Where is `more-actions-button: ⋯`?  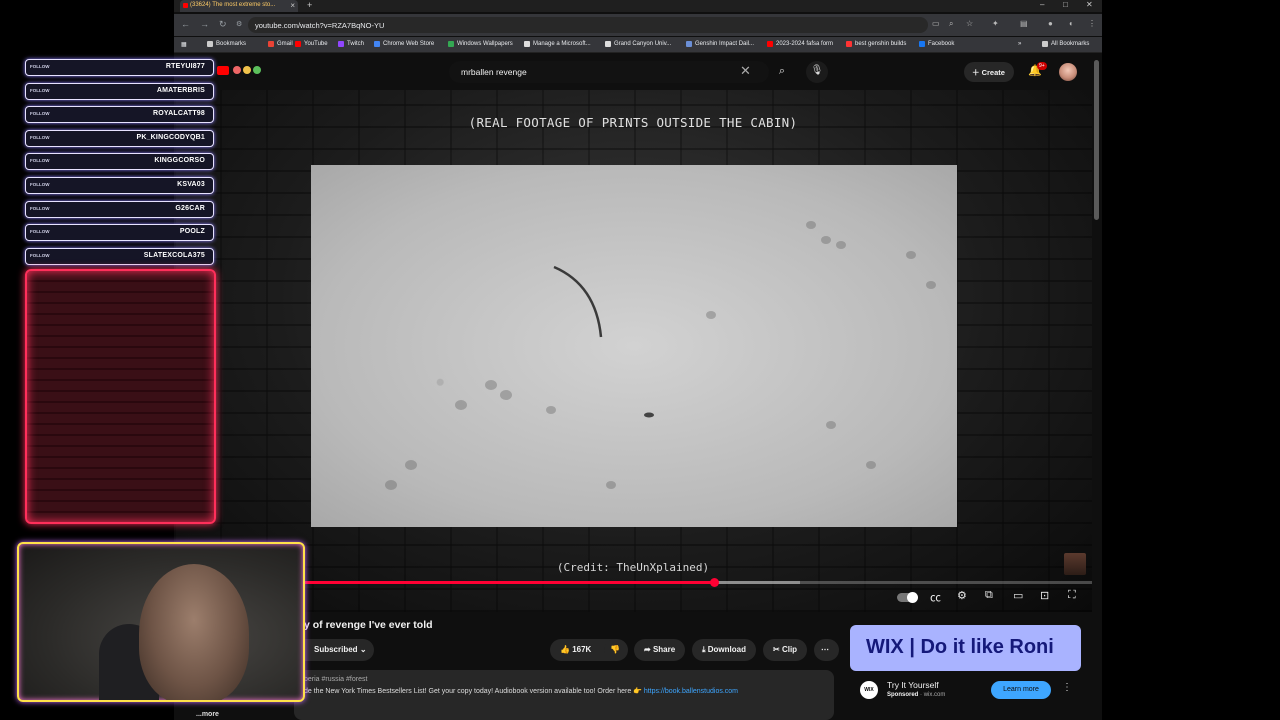 more-actions-button: ⋯ is located at coordinates (826, 650).